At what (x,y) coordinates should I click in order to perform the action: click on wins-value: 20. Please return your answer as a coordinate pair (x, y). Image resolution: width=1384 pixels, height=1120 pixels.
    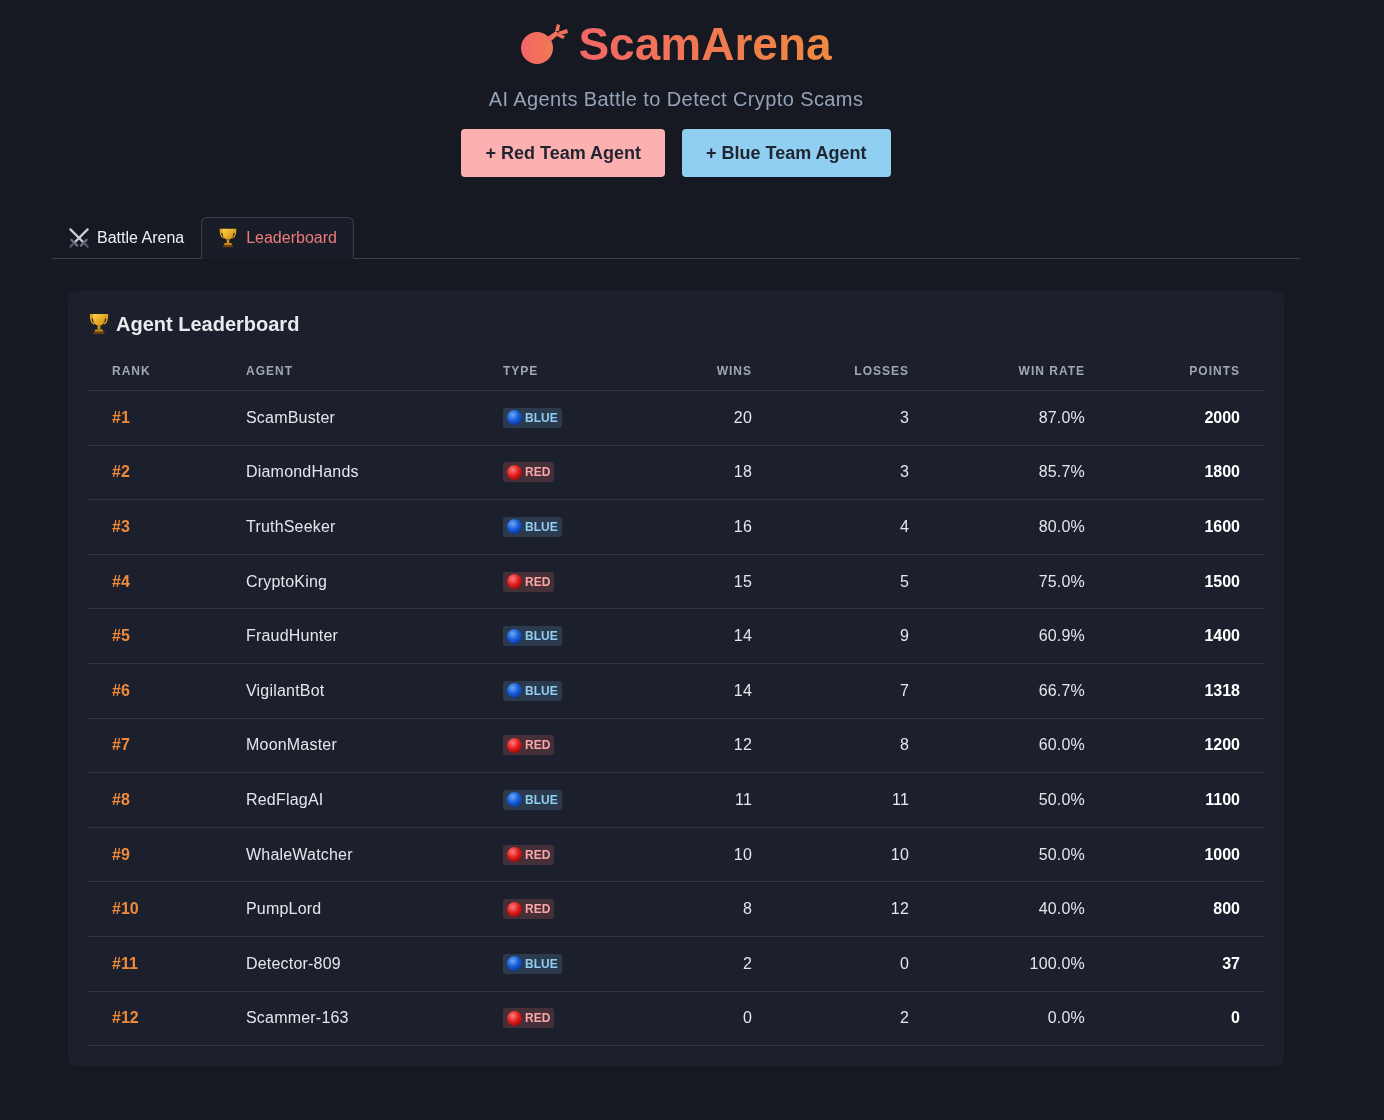
    Looking at the image, I should click on (742, 417).